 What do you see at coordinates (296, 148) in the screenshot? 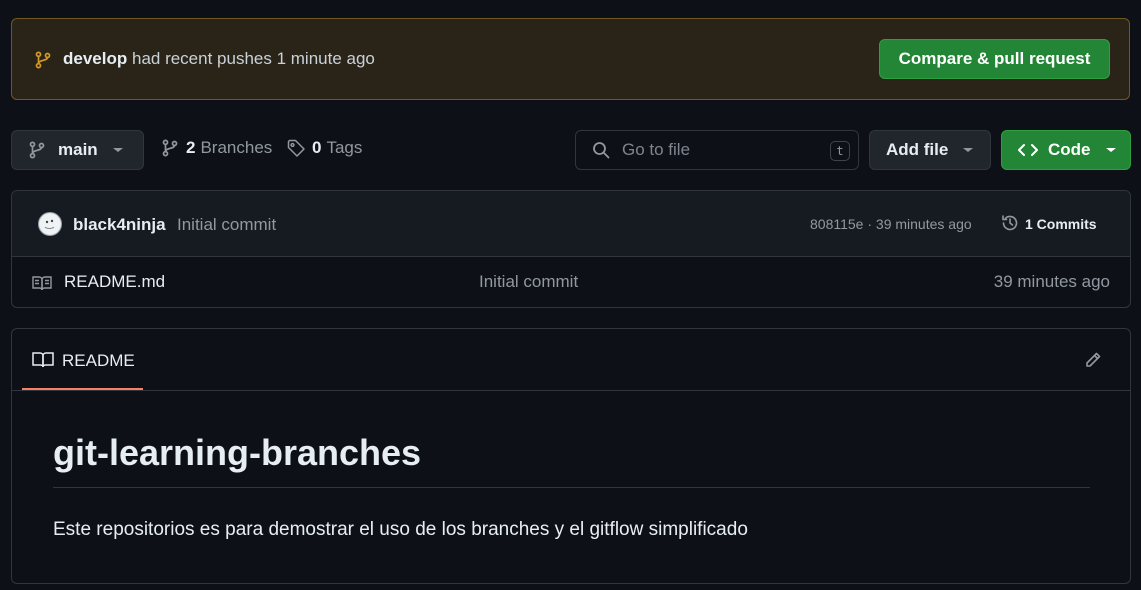
I see `tag-icon` at bounding box center [296, 148].